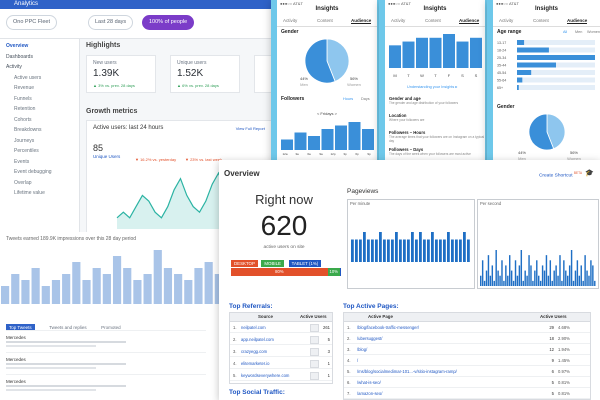 The width and height of the screenshot is (600, 400). Describe the element at coordinates (380, 316) in the screenshot. I see `col-active-page: Active Page` at that location.